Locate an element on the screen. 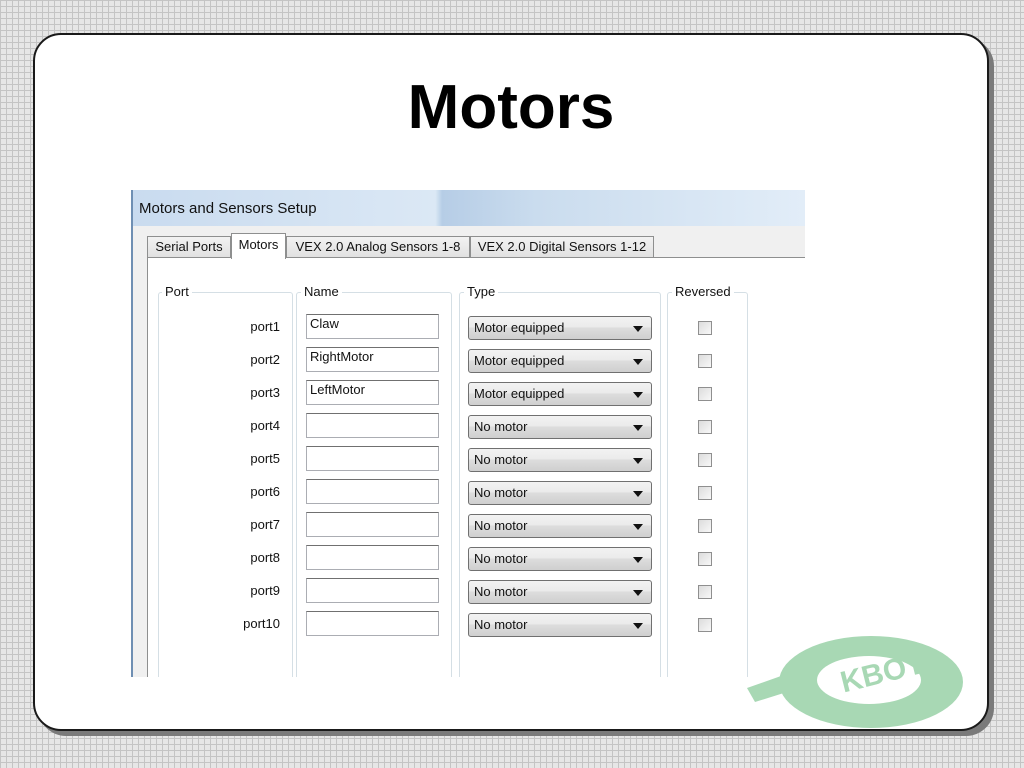 Image resolution: width=1024 pixels, height=768 pixels. type-select-port9: No motor is located at coordinates (560, 592).